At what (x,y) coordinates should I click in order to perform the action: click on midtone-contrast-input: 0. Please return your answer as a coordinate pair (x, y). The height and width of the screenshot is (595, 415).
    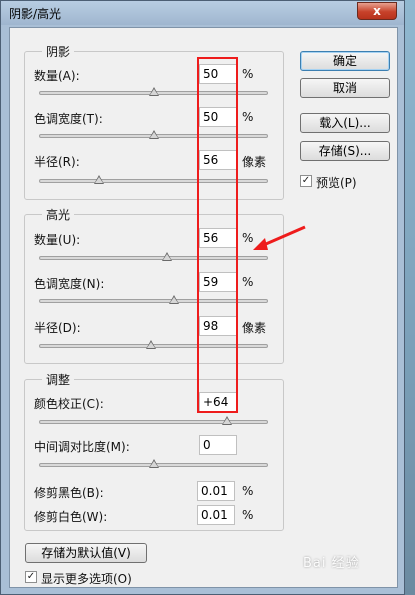
    Looking at the image, I should click on (218, 445).